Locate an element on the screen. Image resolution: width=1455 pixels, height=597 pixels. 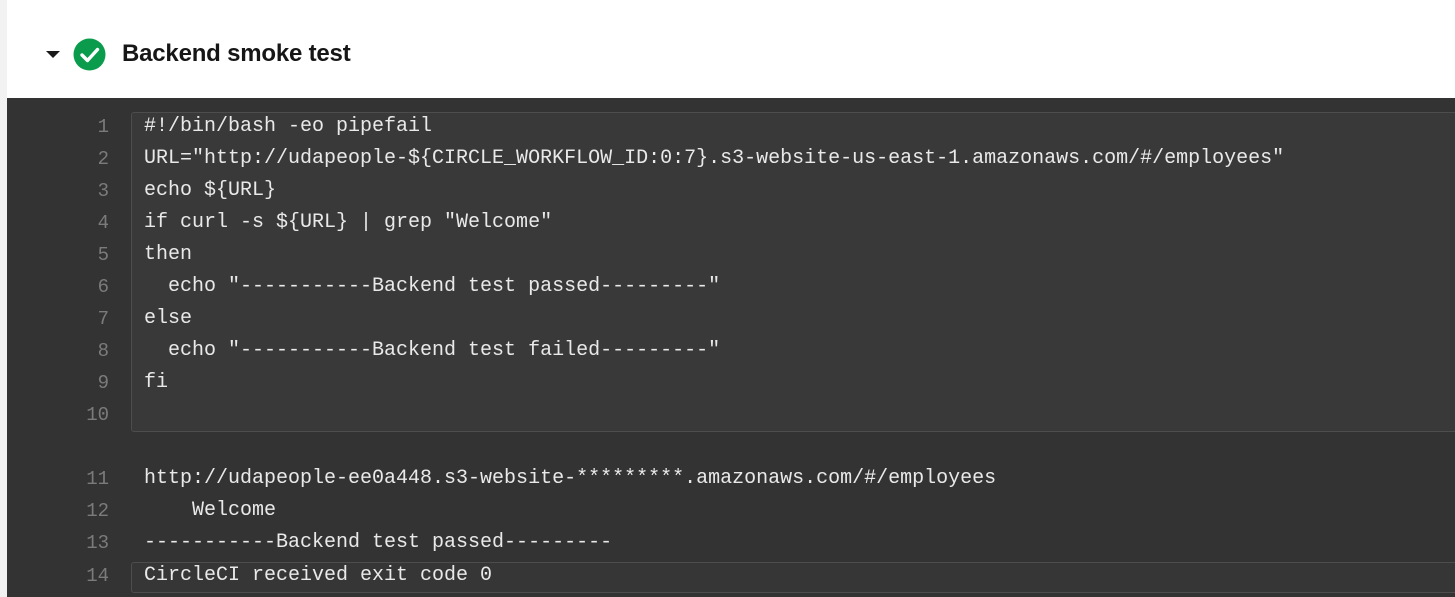
line-number: 7 is located at coordinates (103, 319).